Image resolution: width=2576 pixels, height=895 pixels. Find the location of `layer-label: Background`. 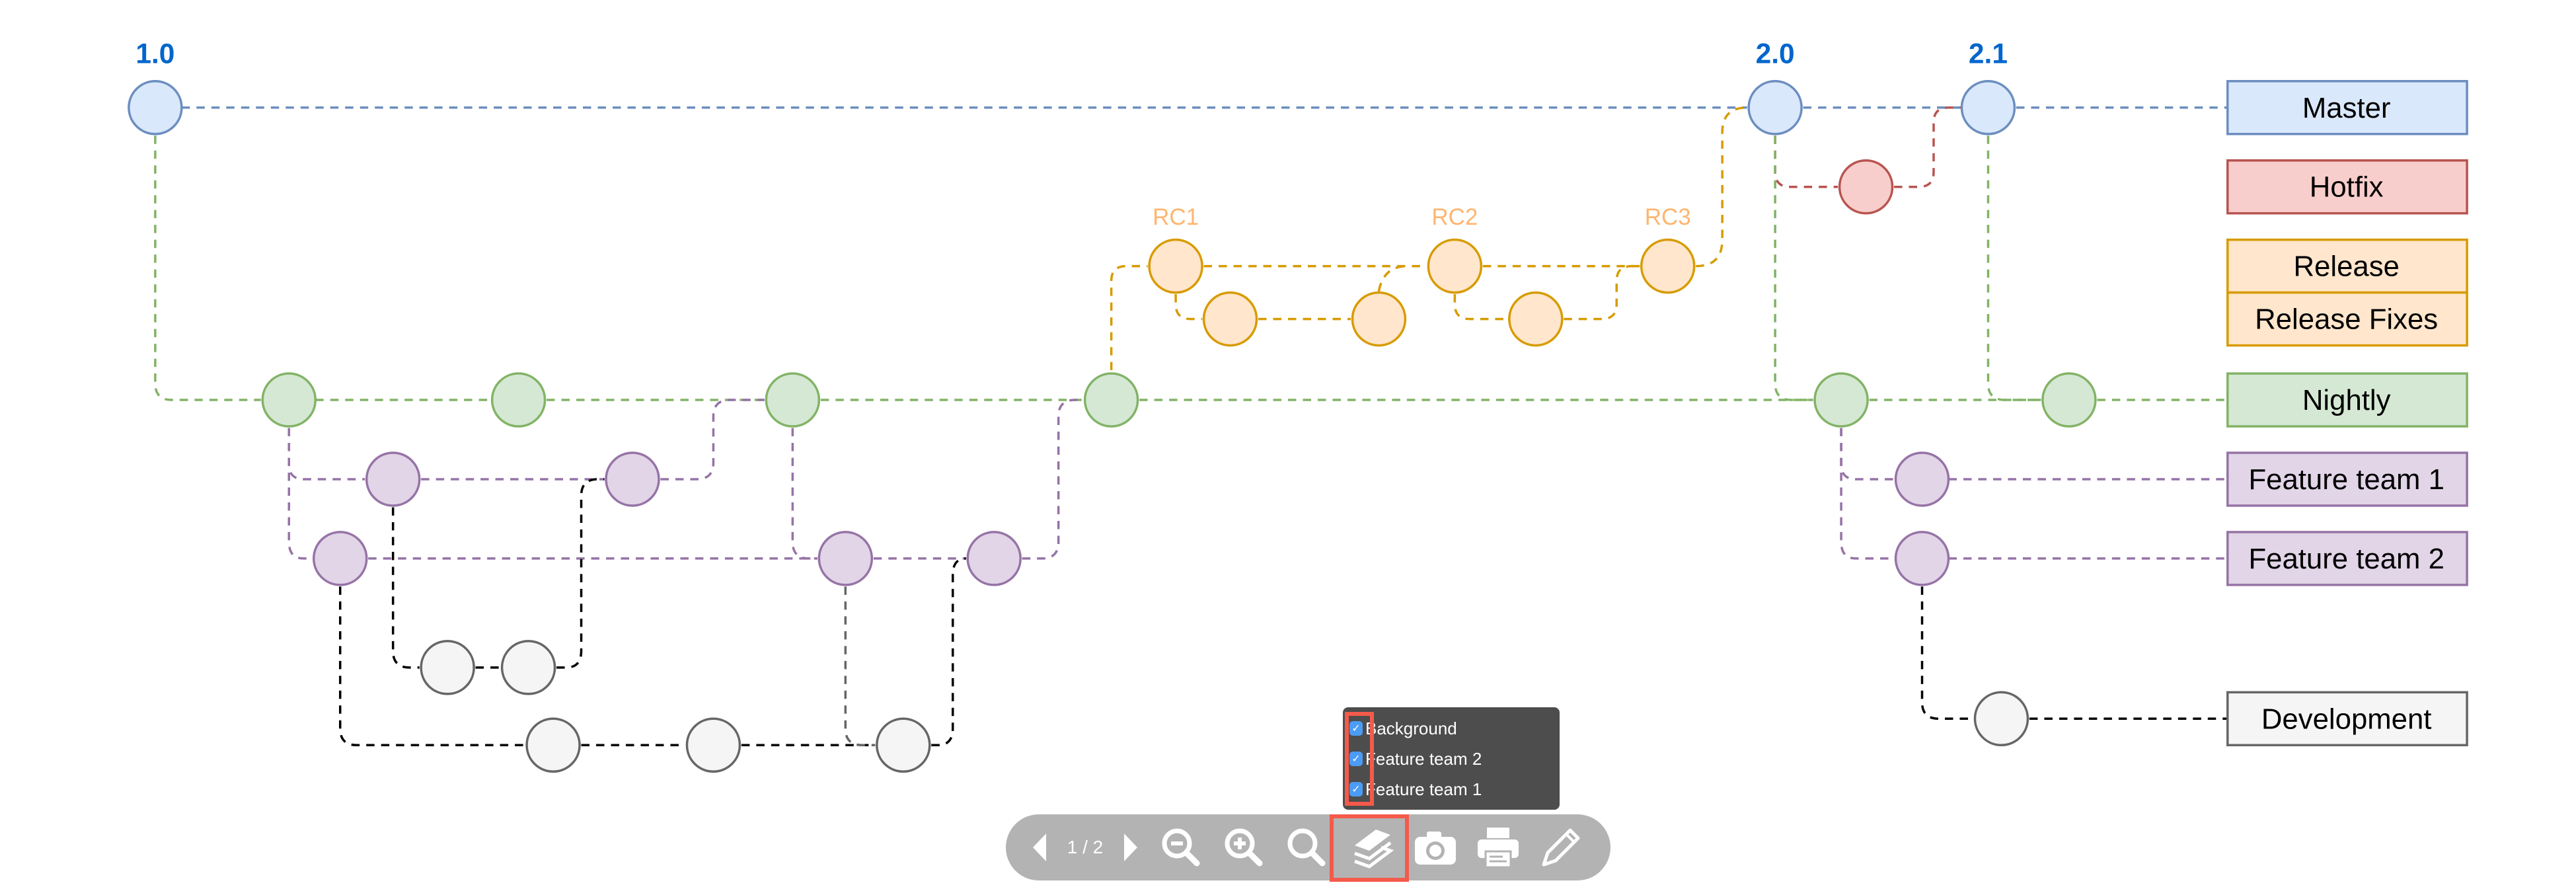

layer-label: Background is located at coordinates (1411, 728).